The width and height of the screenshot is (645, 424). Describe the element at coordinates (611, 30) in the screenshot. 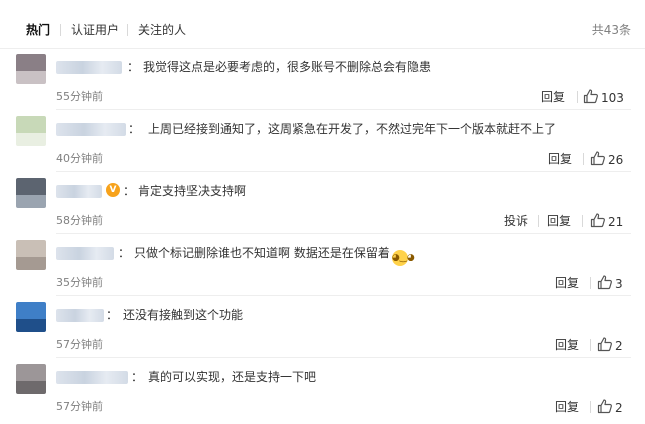

I see `comment-total-count: 共43条` at that location.